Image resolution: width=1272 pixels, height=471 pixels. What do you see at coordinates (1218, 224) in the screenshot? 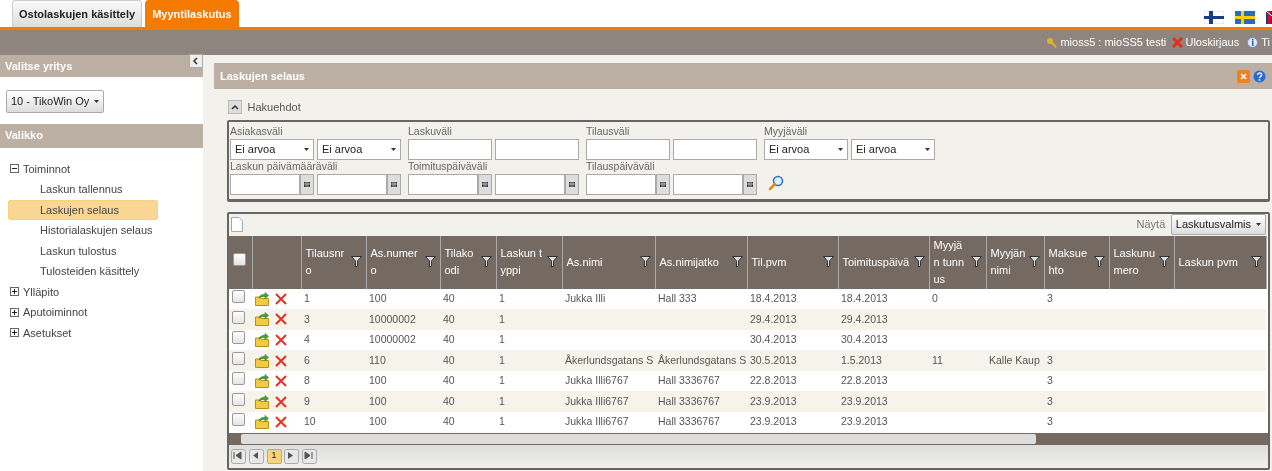
I see `view-select: Laskutusvalmis` at bounding box center [1218, 224].